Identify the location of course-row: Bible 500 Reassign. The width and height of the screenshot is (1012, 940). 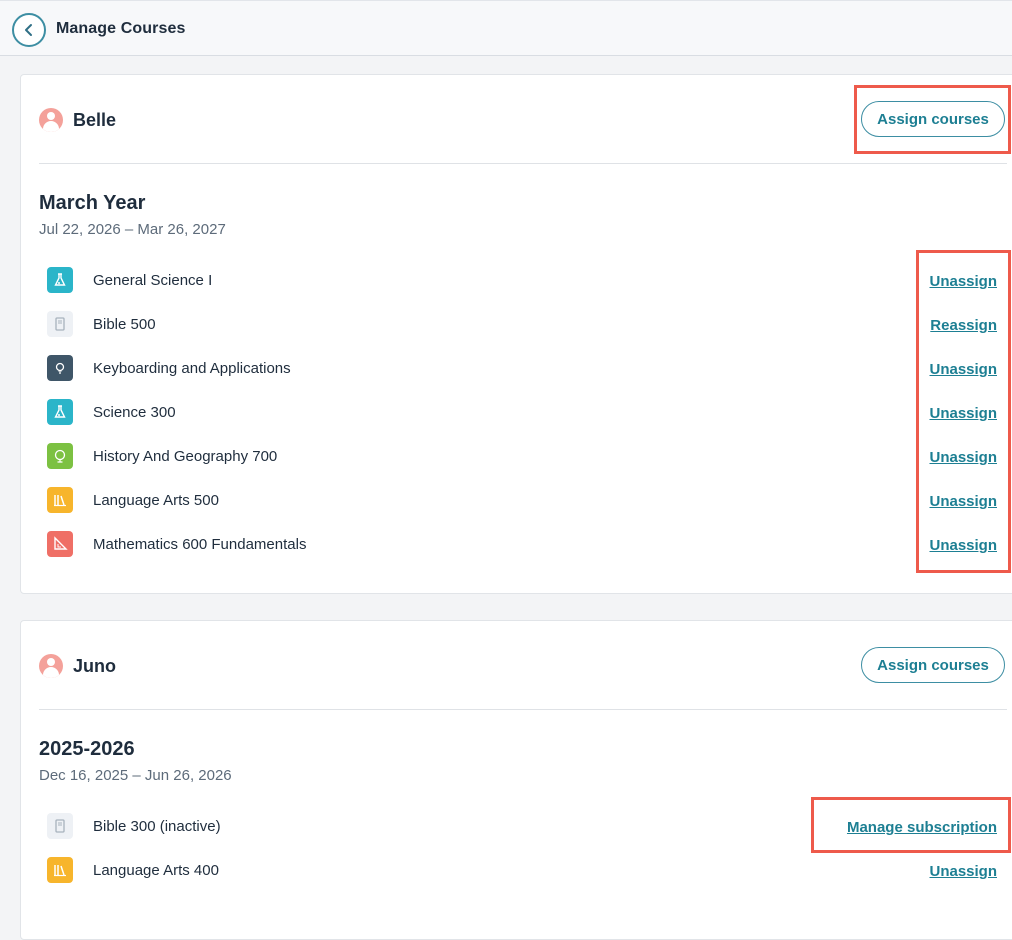
(522, 325).